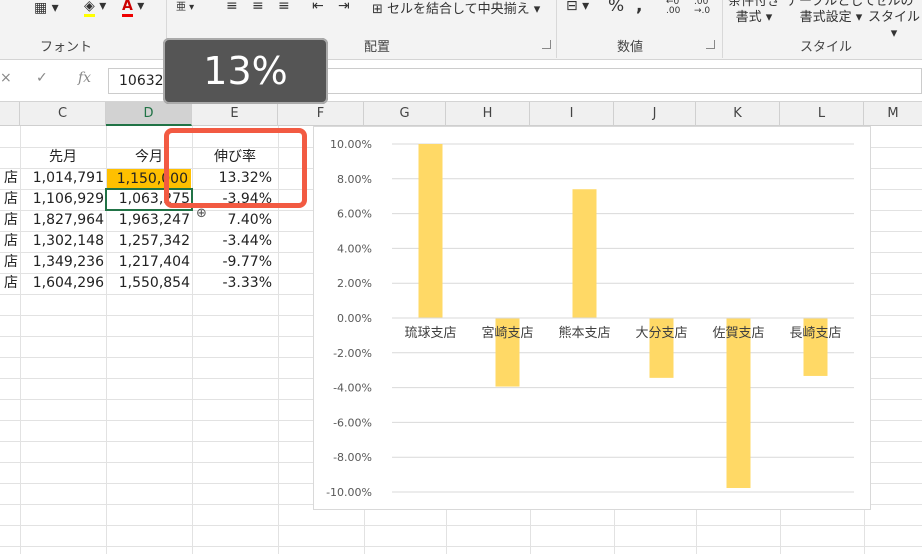 This screenshot has width=922, height=554. I want to click on highlight-box, so click(235, 168).